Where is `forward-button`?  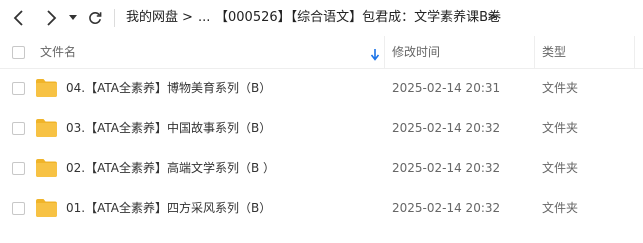
forward-button is located at coordinates (51, 18).